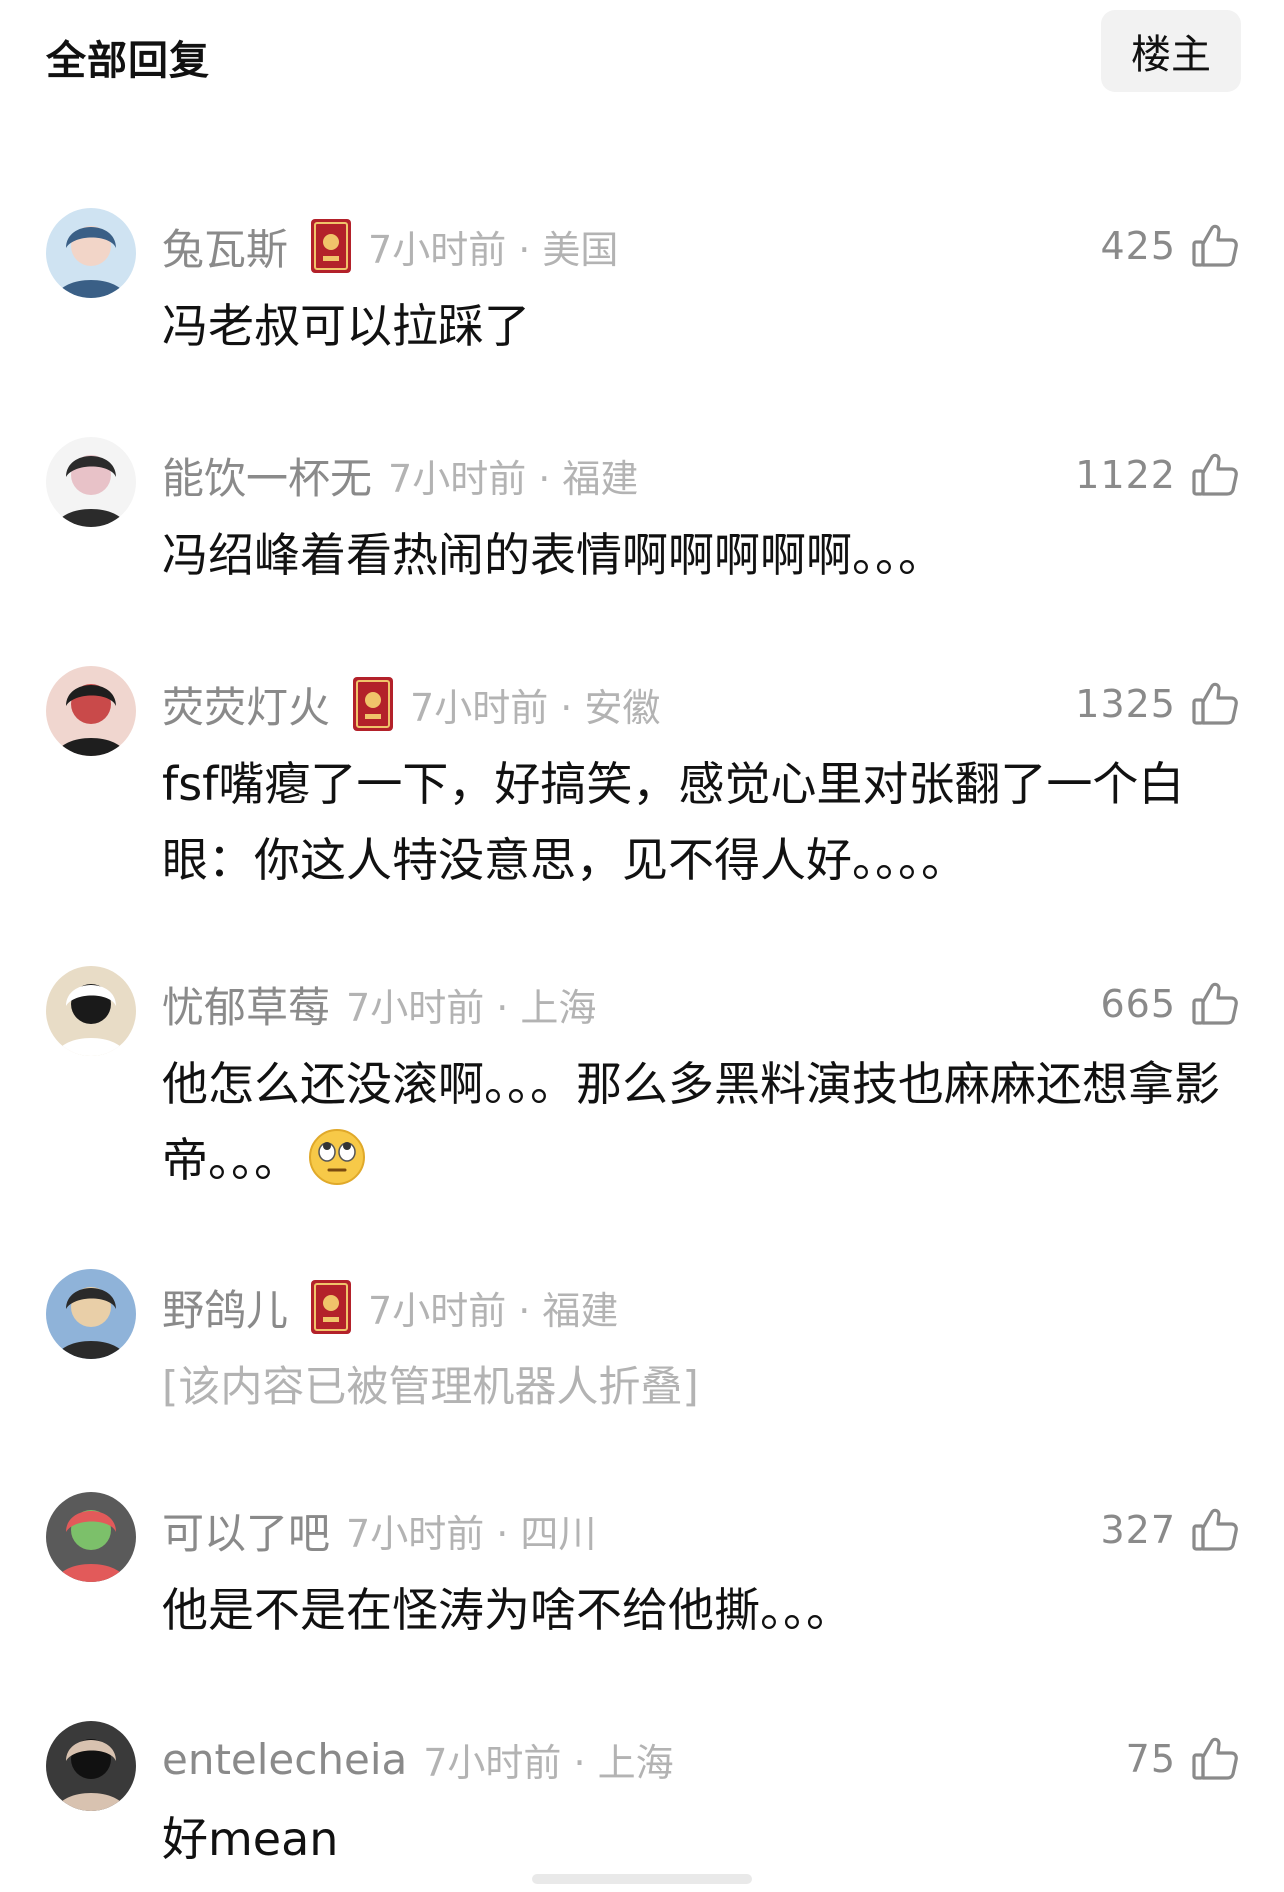 This screenshot has height=1892, width=1284. What do you see at coordinates (337, 1157) in the screenshot?
I see `eye-roll-emoji-icon` at bounding box center [337, 1157].